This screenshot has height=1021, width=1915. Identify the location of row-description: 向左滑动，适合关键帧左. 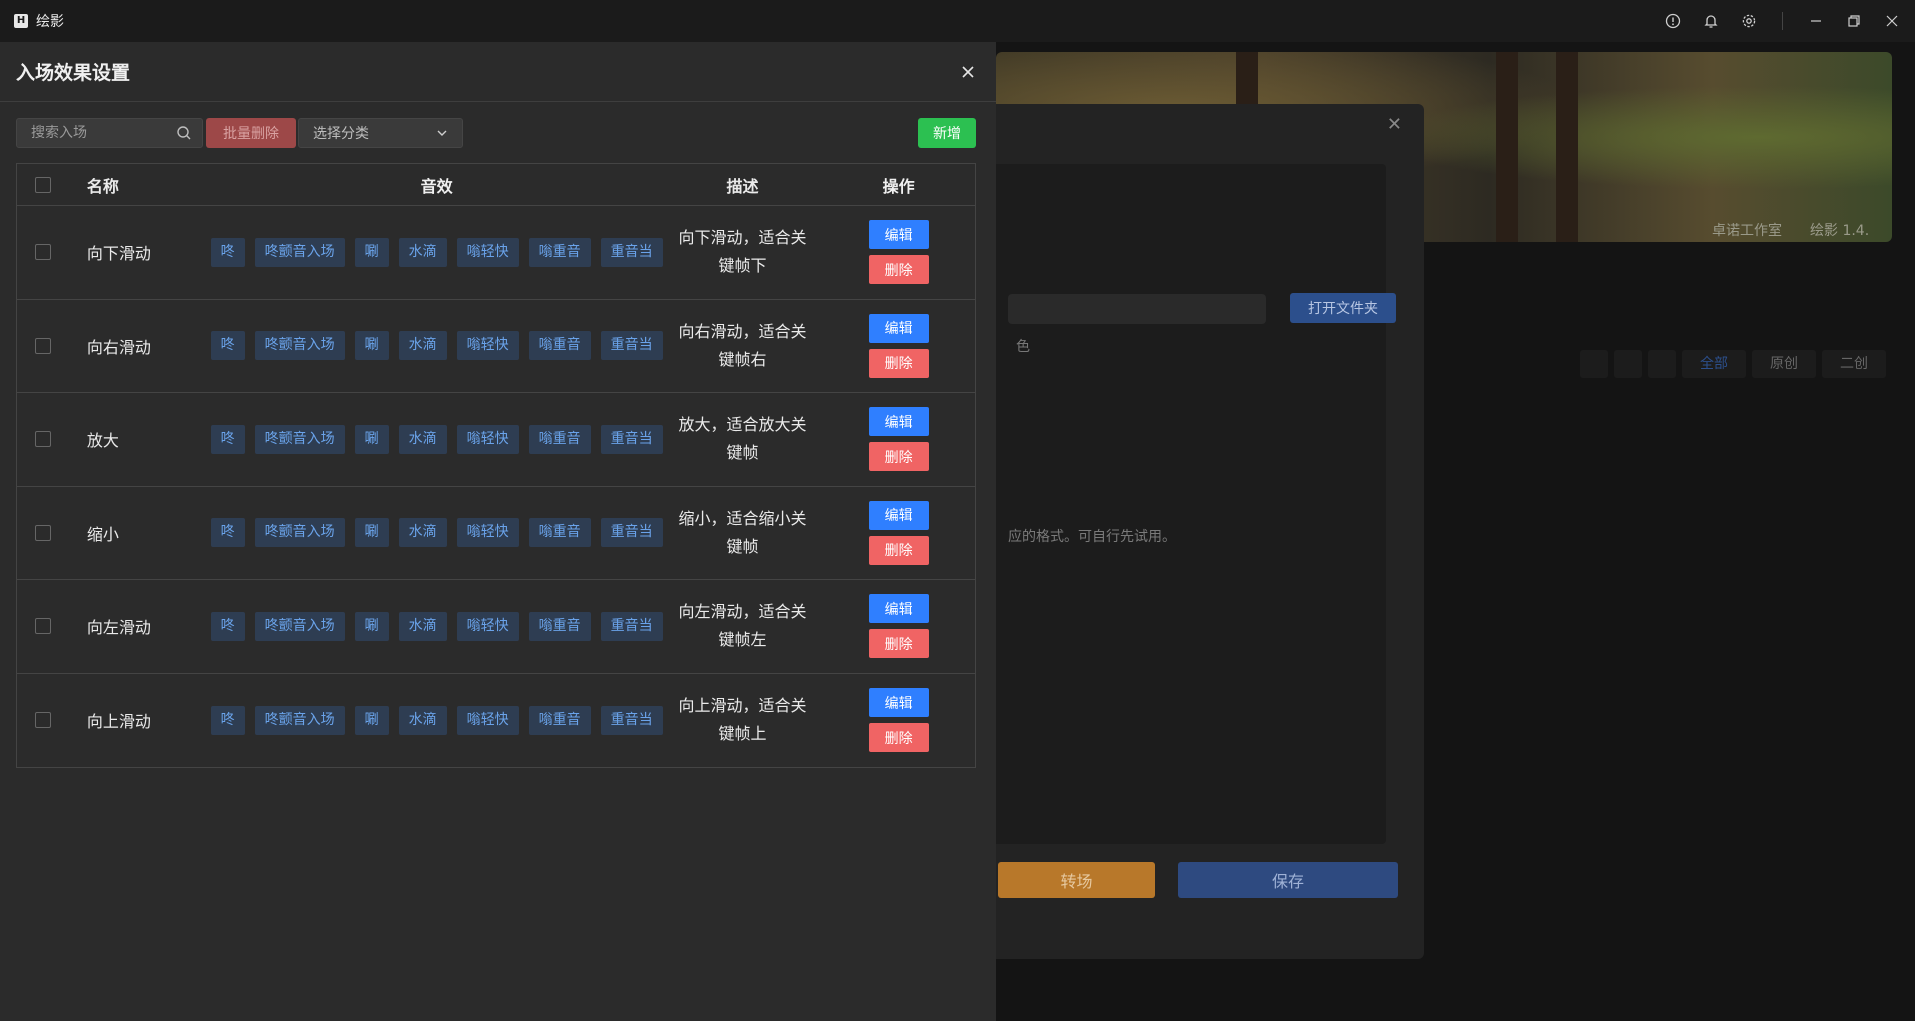
(742, 626).